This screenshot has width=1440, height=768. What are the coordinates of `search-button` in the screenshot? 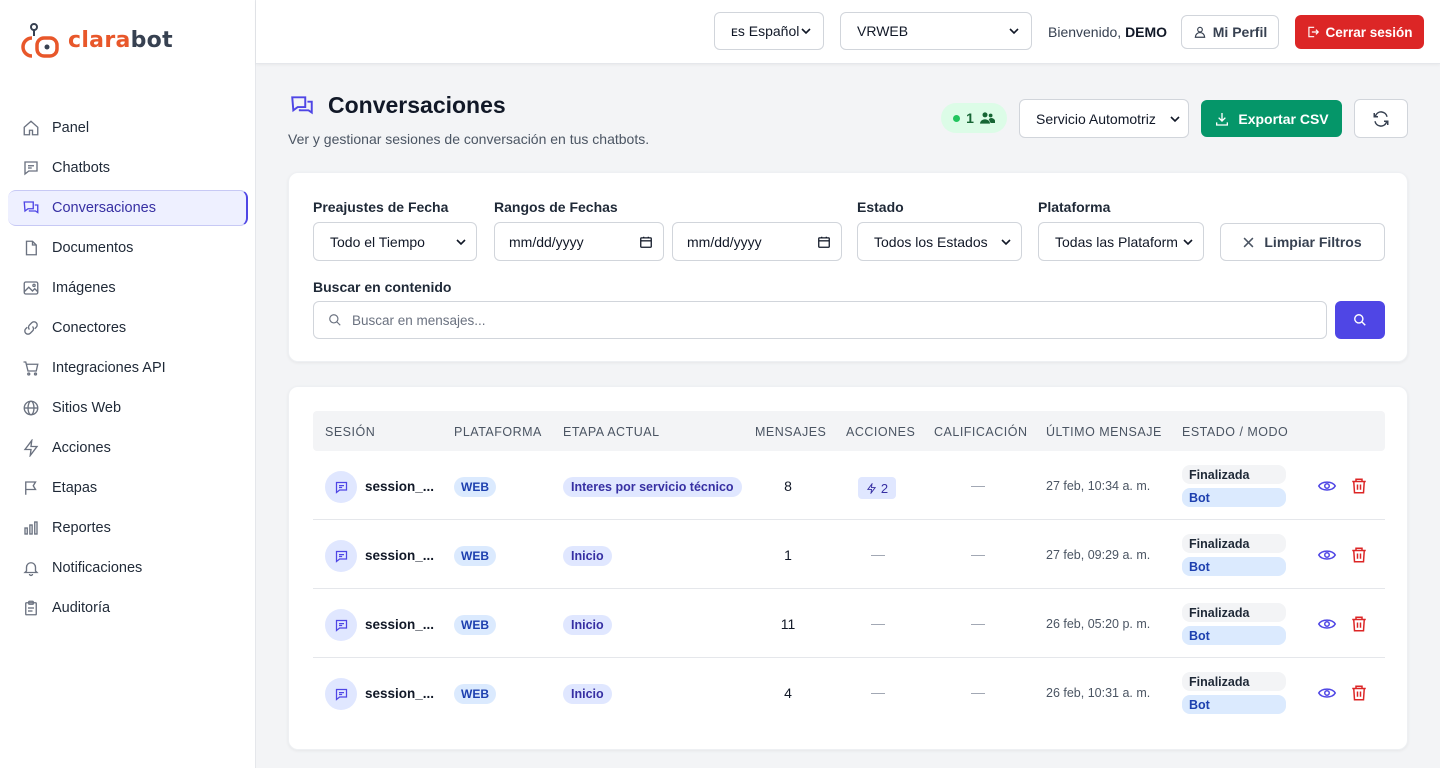 It's located at (1360, 320).